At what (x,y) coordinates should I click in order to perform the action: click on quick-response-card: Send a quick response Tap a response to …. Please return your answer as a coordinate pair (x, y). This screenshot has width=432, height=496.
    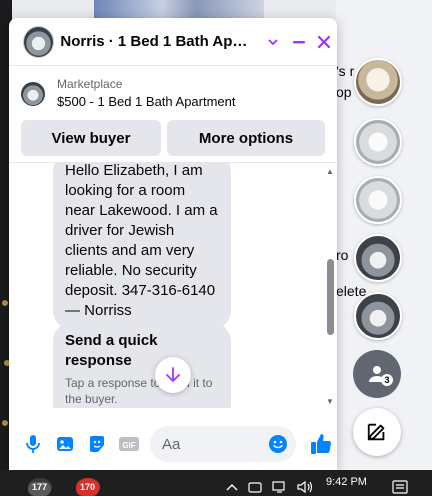
    Looking at the image, I should click on (142, 365).